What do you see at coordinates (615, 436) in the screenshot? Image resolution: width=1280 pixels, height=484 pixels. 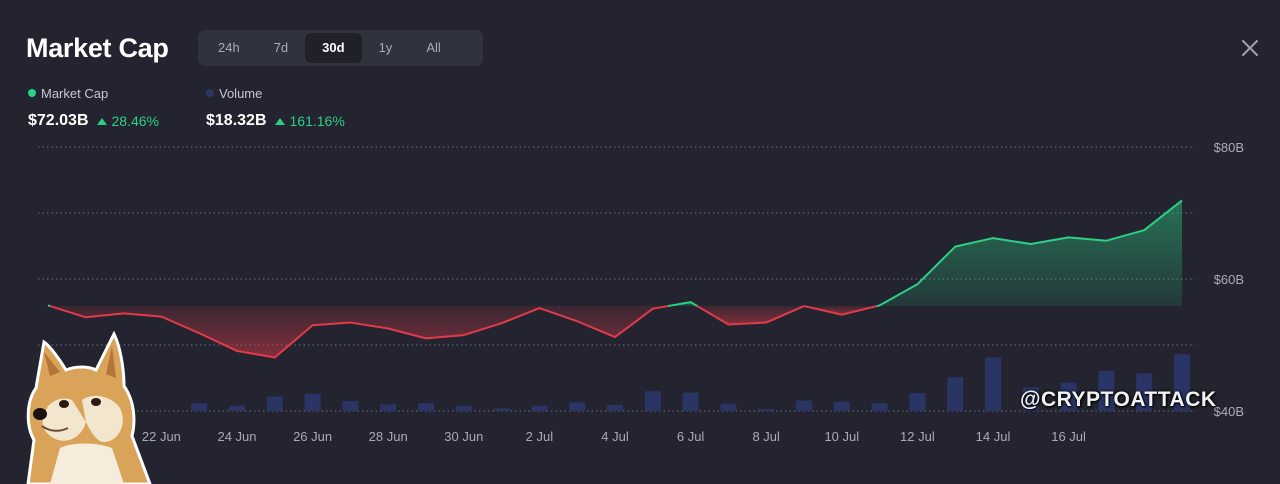 I see `x-tick-label: 4 Jul` at bounding box center [615, 436].